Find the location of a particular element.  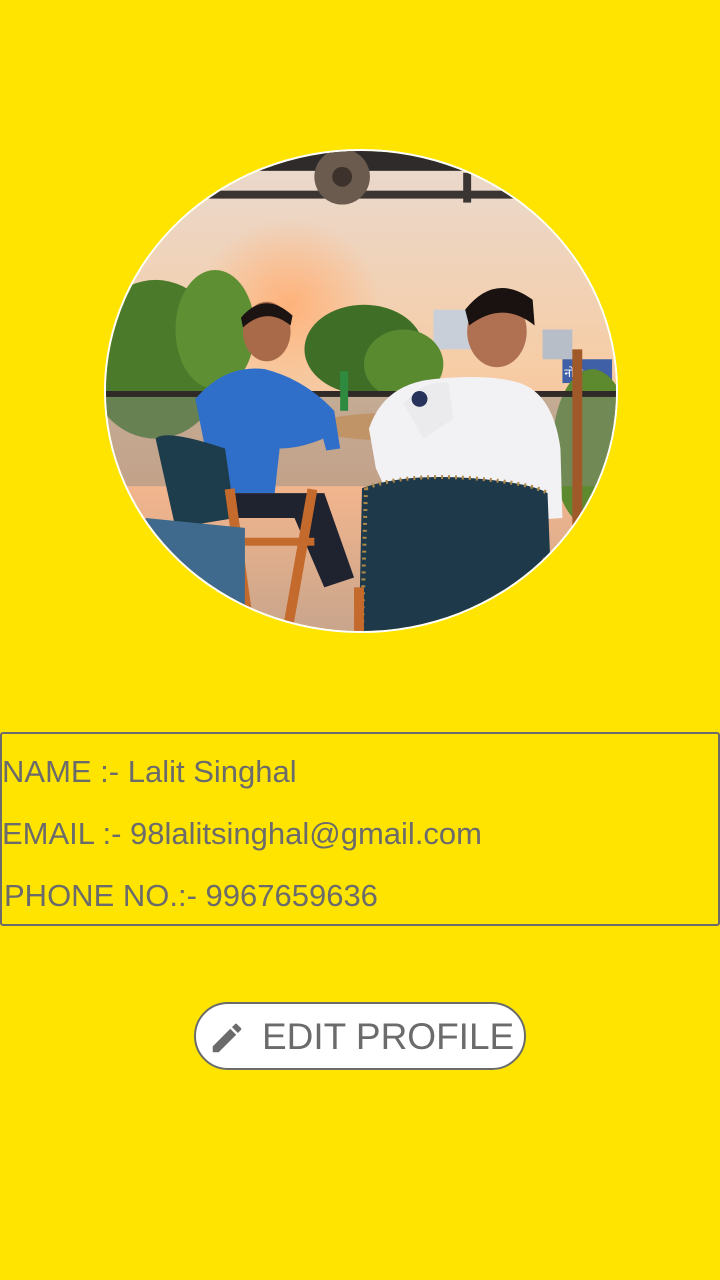

name-text: NAME :- Lalit Singhal is located at coordinates (149, 771).